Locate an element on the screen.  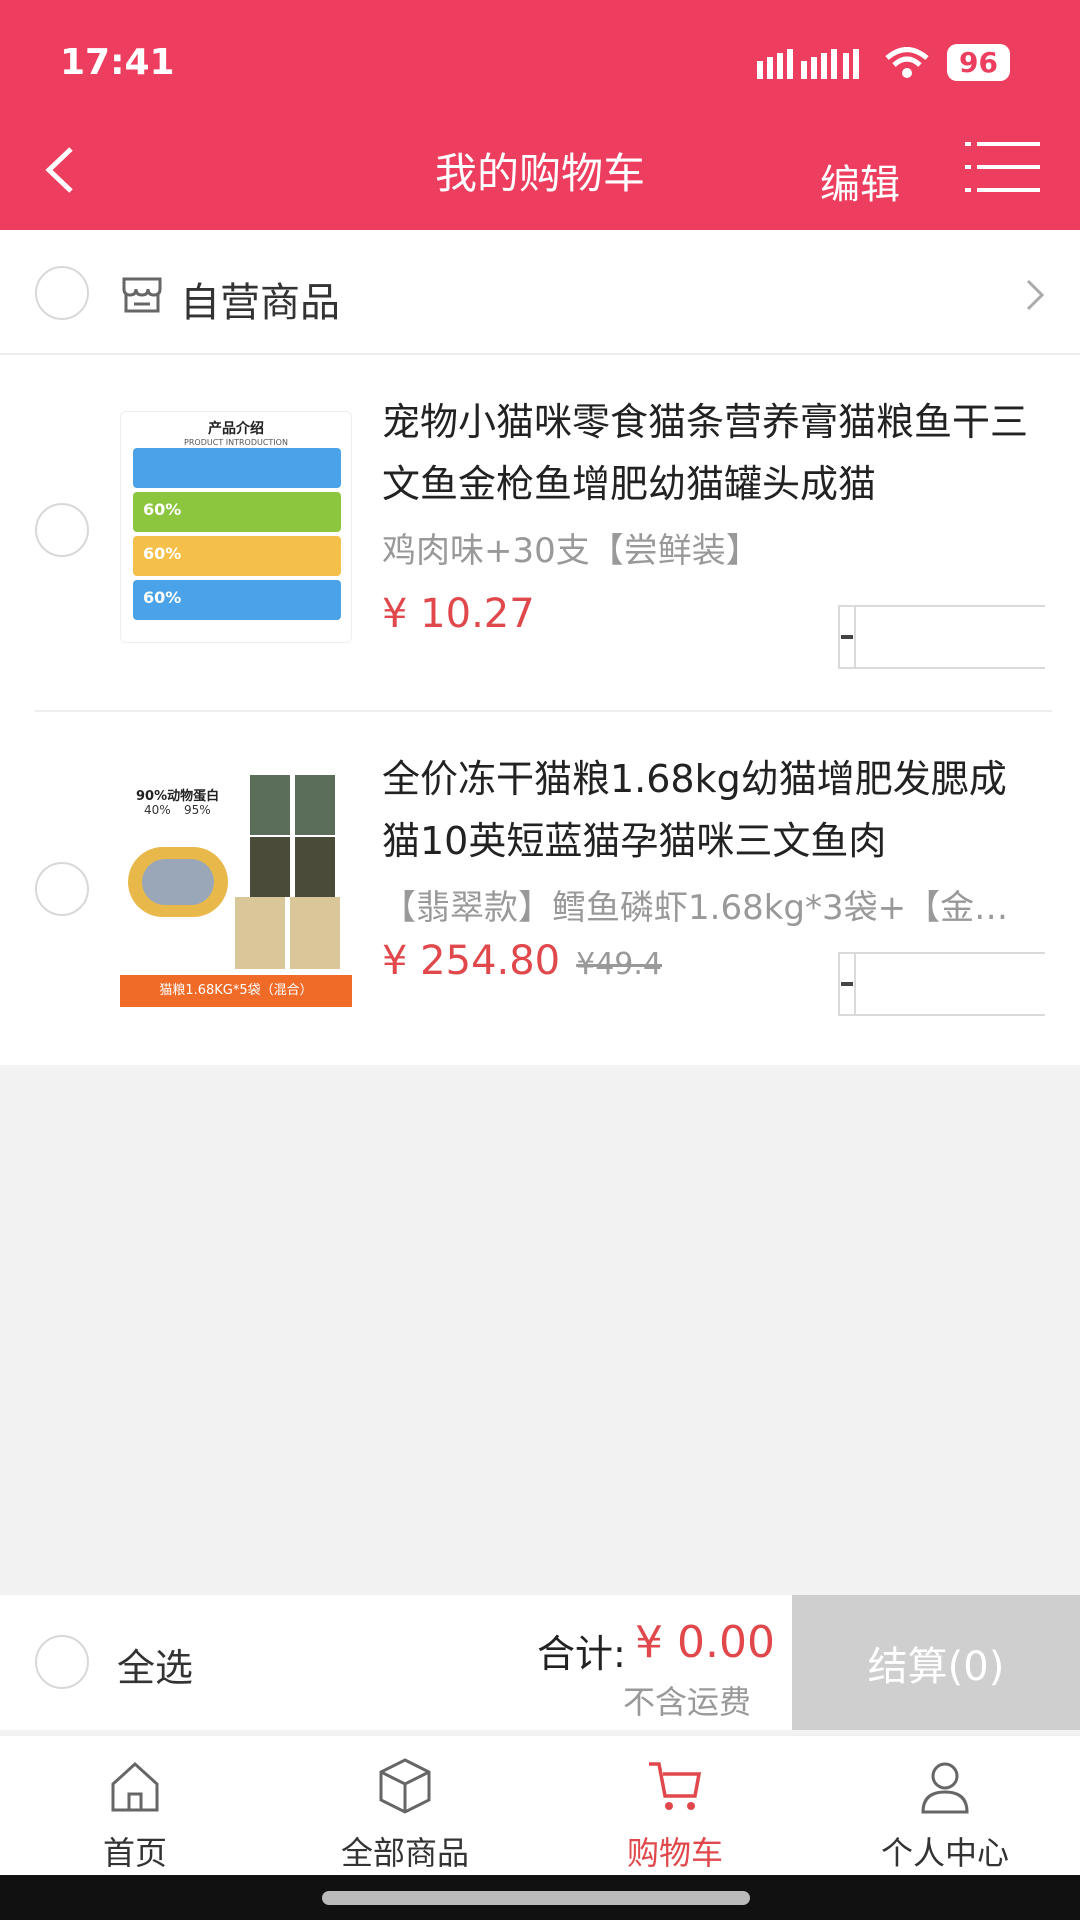
image-band is located at coordinates (237, 468).